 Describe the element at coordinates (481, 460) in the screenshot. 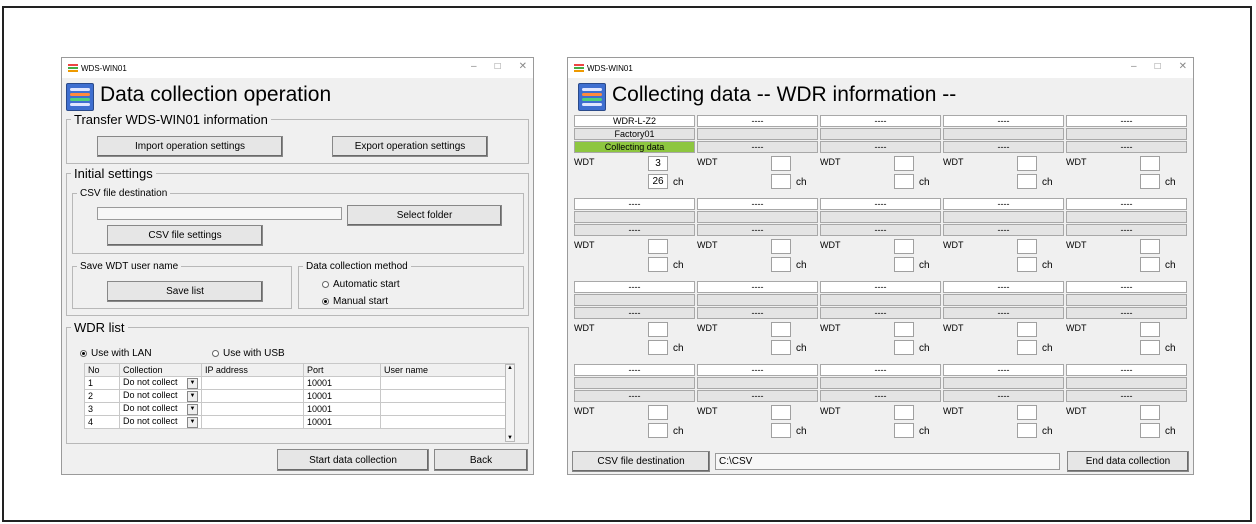

I see `back-button: Back` at that location.